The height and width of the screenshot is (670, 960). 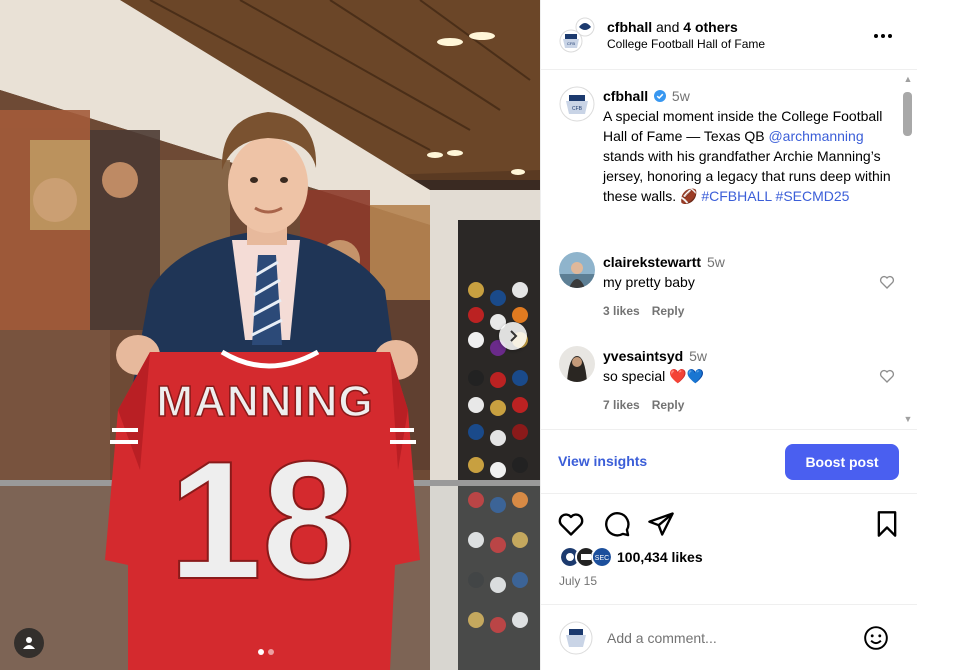 What do you see at coordinates (266, 652) in the screenshot?
I see `carousel-dots` at bounding box center [266, 652].